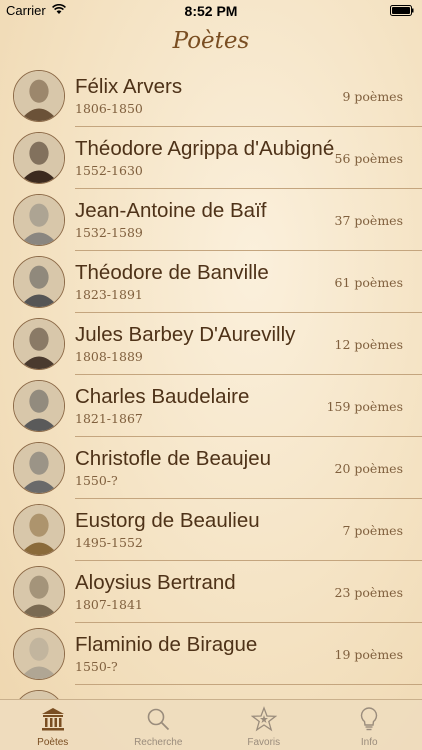 The width and height of the screenshot is (422, 750). What do you see at coordinates (372, 96) in the screenshot?
I see `poem-count: 9 poèmes` at bounding box center [372, 96].